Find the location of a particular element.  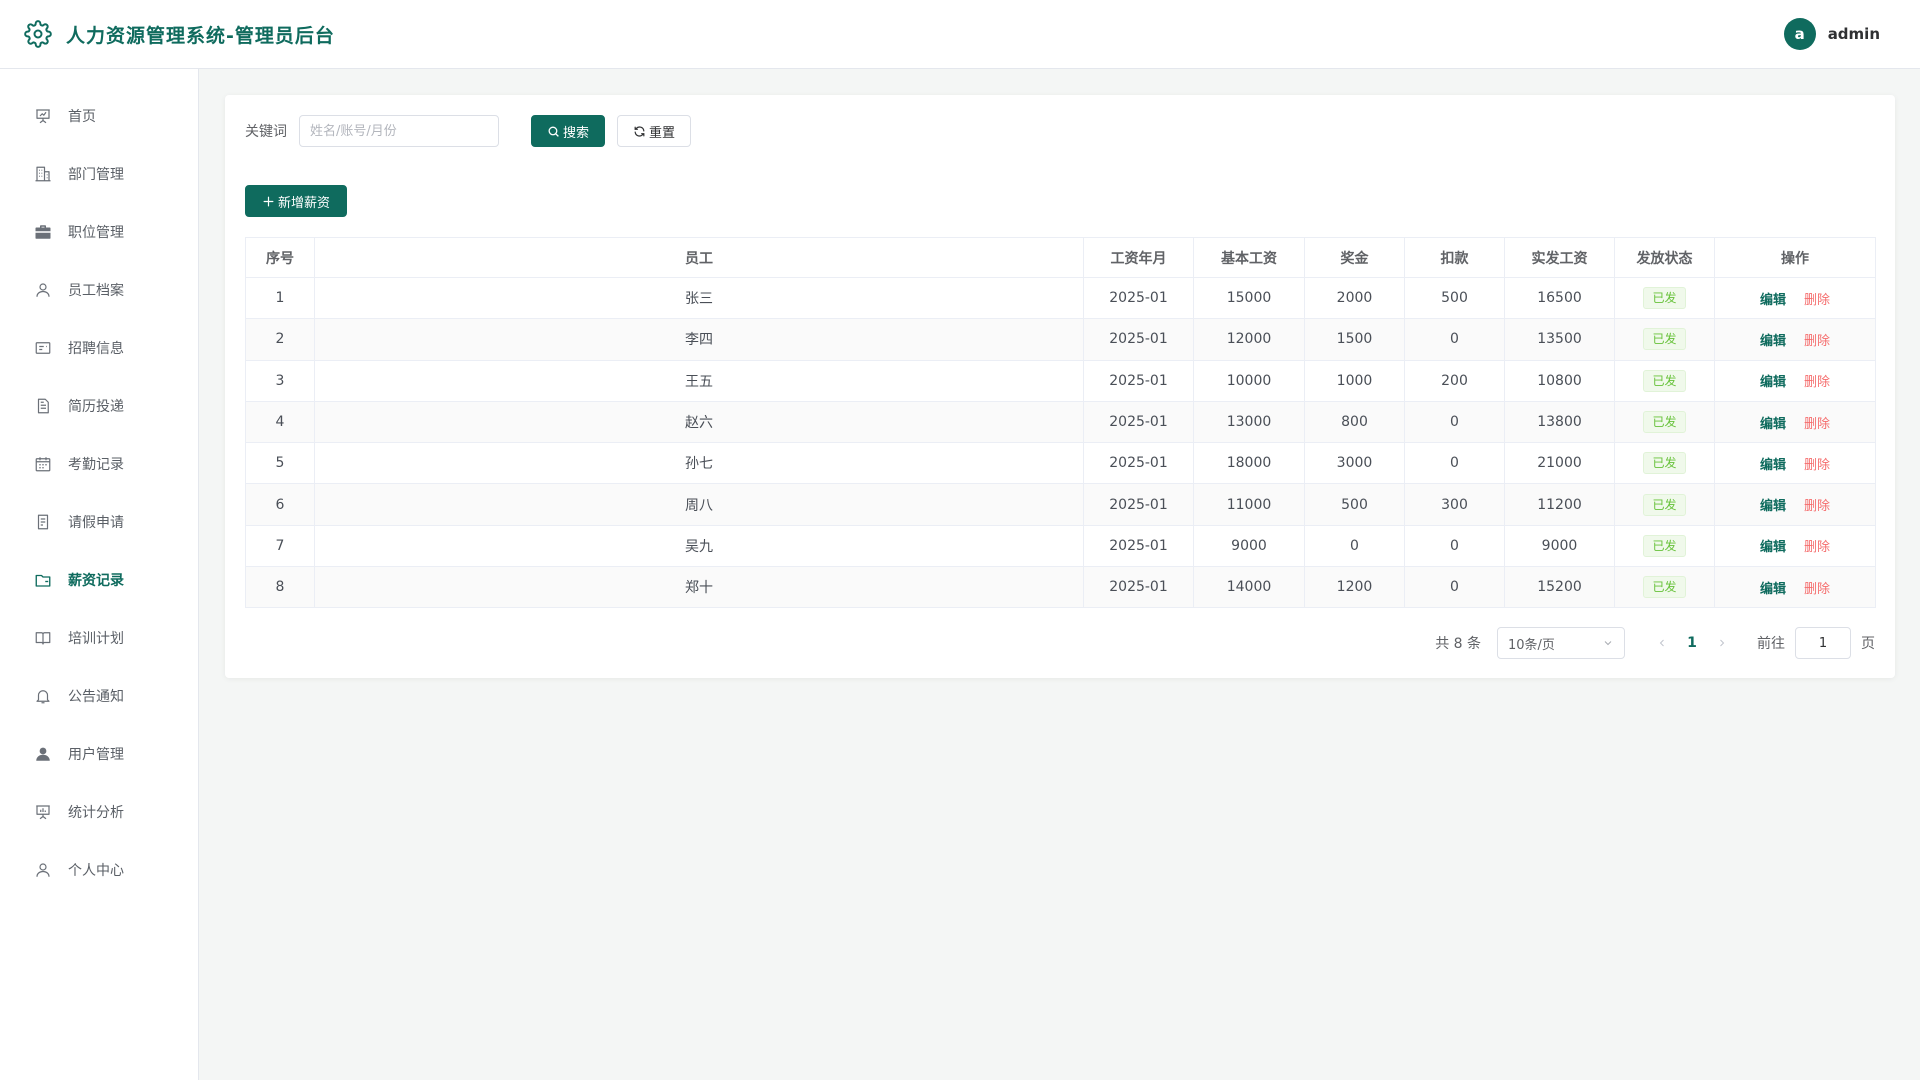

column-header: 操作 is located at coordinates (1795, 257).